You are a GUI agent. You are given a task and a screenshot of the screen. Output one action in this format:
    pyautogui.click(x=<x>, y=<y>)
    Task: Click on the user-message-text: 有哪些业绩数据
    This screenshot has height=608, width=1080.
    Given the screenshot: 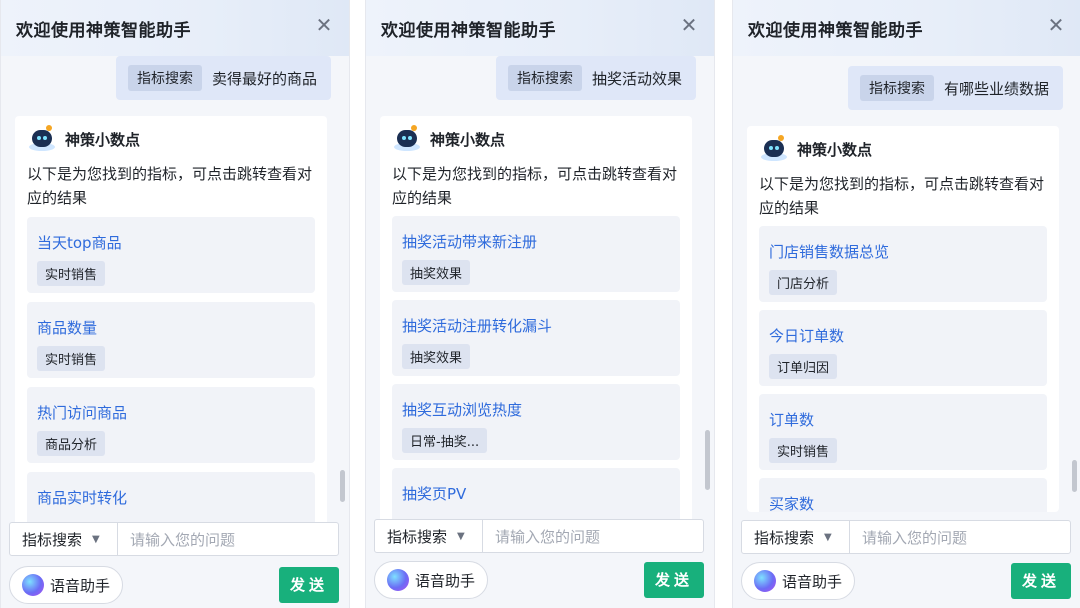 What is the action you would take?
    pyautogui.click(x=996, y=88)
    